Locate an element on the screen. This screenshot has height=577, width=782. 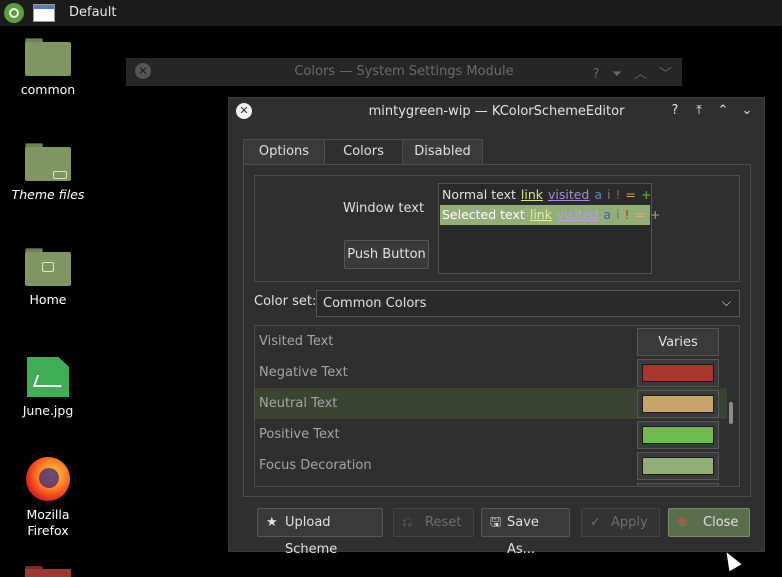
keep-above-icon: ⤒ is located at coordinates (699, 111).